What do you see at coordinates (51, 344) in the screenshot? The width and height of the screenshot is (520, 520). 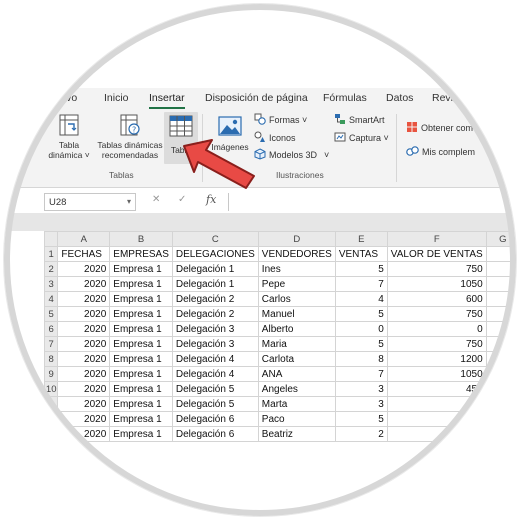 I see `row-header: 7` at bounding box center [51, 344].